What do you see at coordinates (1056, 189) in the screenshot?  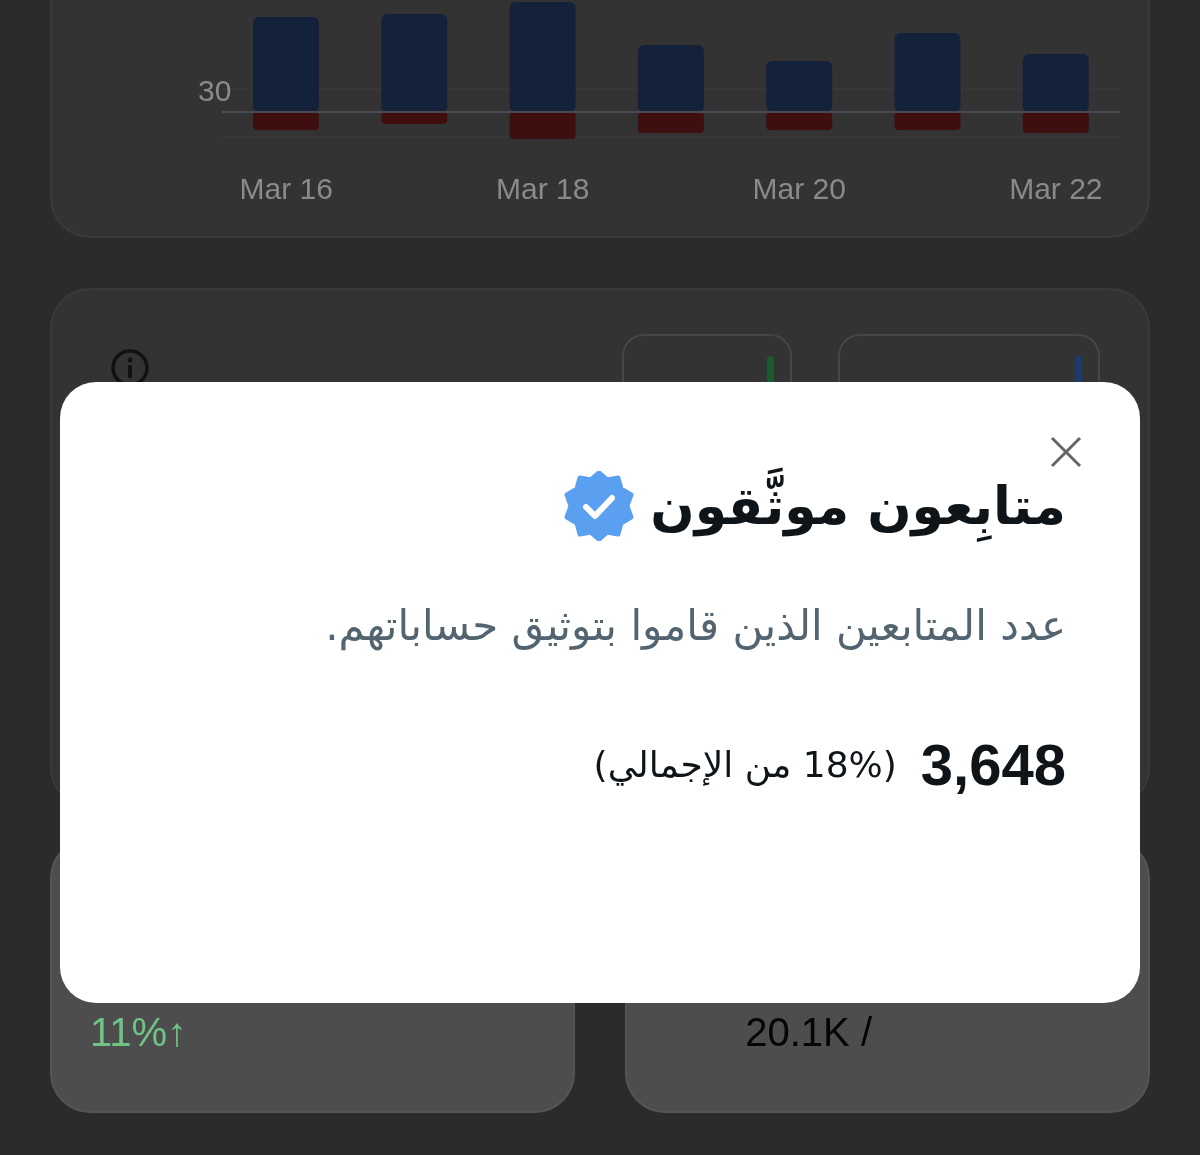 I see `axis-date-label: Mar 22` at bounding box center [1056, 189].